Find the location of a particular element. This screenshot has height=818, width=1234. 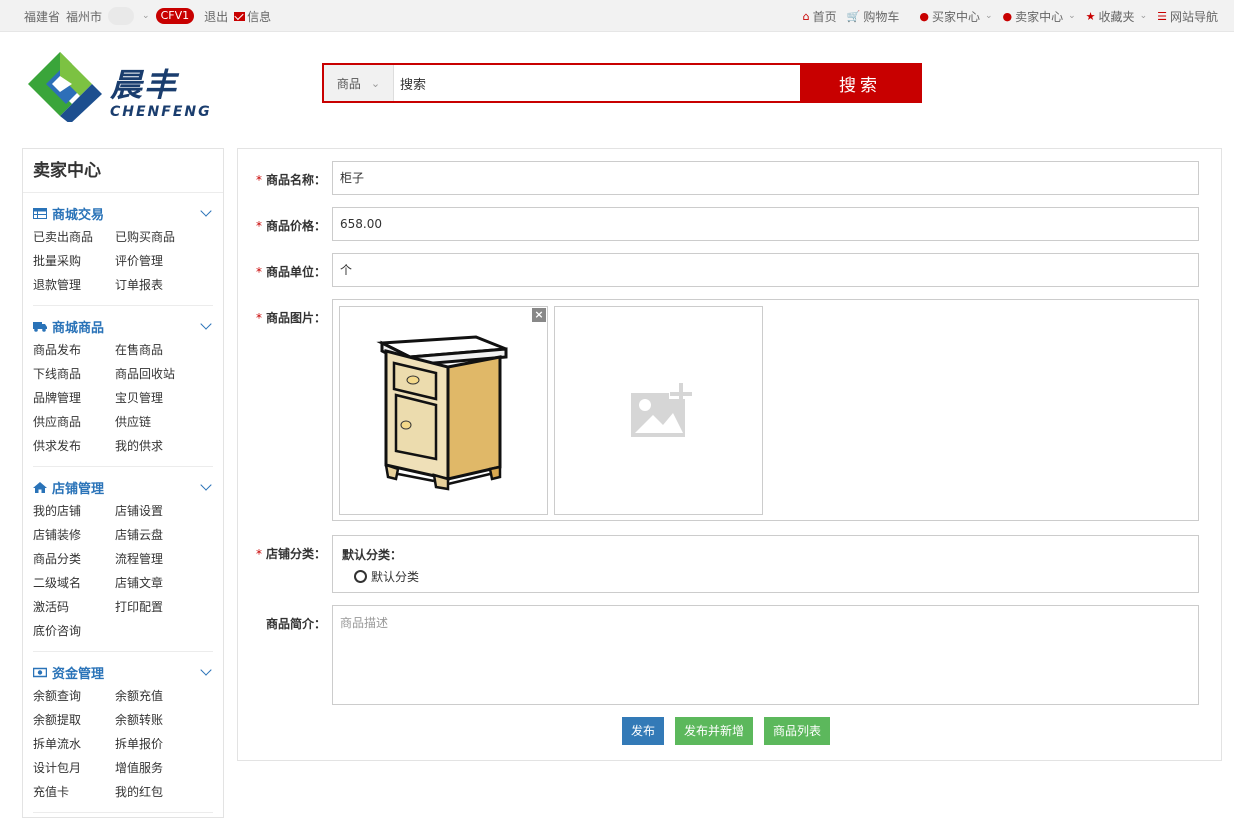

header: 晨丰 CHENFENG 商品 ⌄ 搜索 is located at coordinates (617, 87).